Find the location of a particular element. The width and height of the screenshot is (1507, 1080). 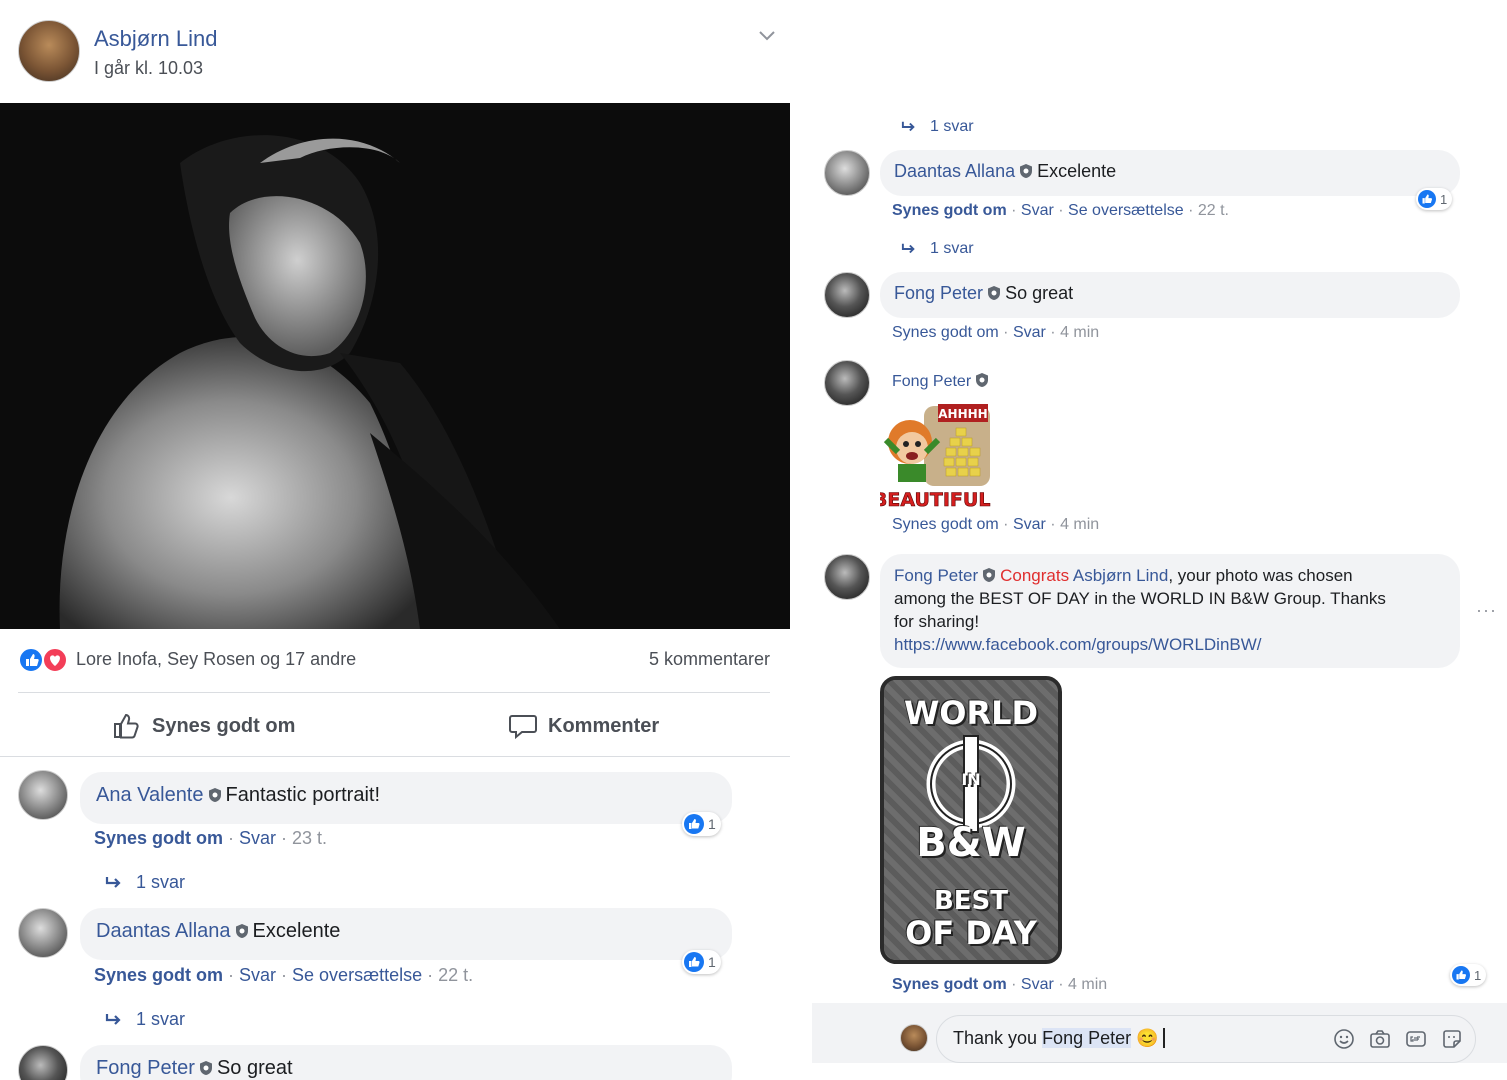

mention-tag: Fong Peter is located at coordinates (1087, 1038).